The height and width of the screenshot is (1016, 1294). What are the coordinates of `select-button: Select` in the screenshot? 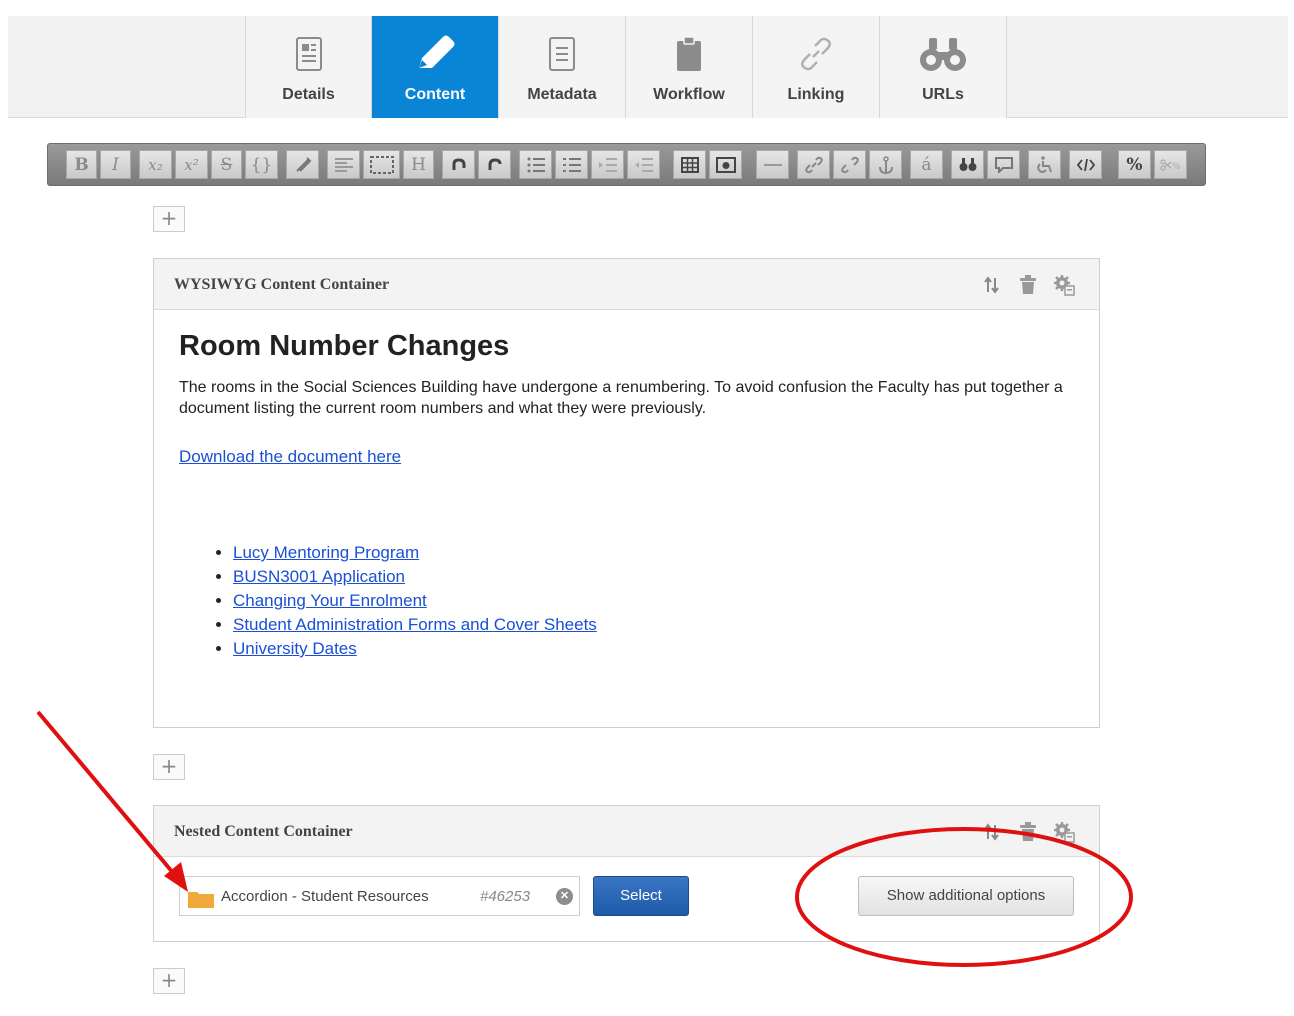 It's located at (641, 896).